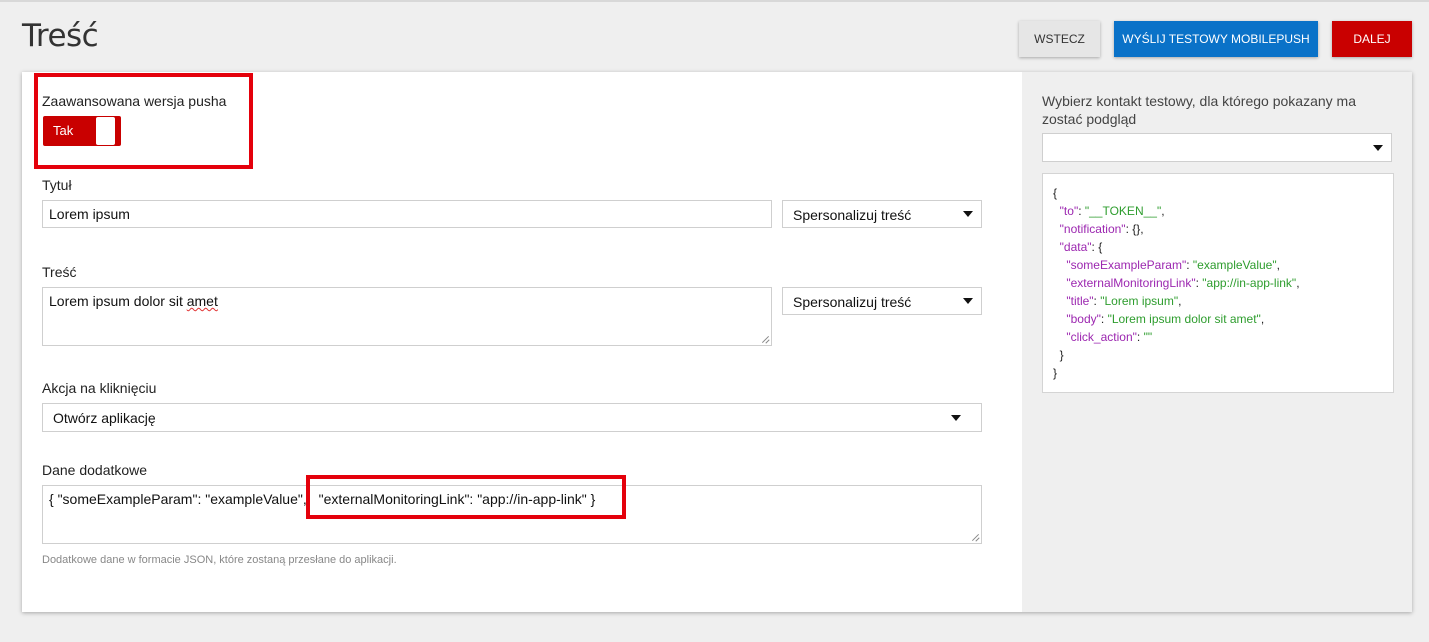 The image size is (1429, 642). I want to click on action-label: Akcja na kliknięciu, so click(99, 388).